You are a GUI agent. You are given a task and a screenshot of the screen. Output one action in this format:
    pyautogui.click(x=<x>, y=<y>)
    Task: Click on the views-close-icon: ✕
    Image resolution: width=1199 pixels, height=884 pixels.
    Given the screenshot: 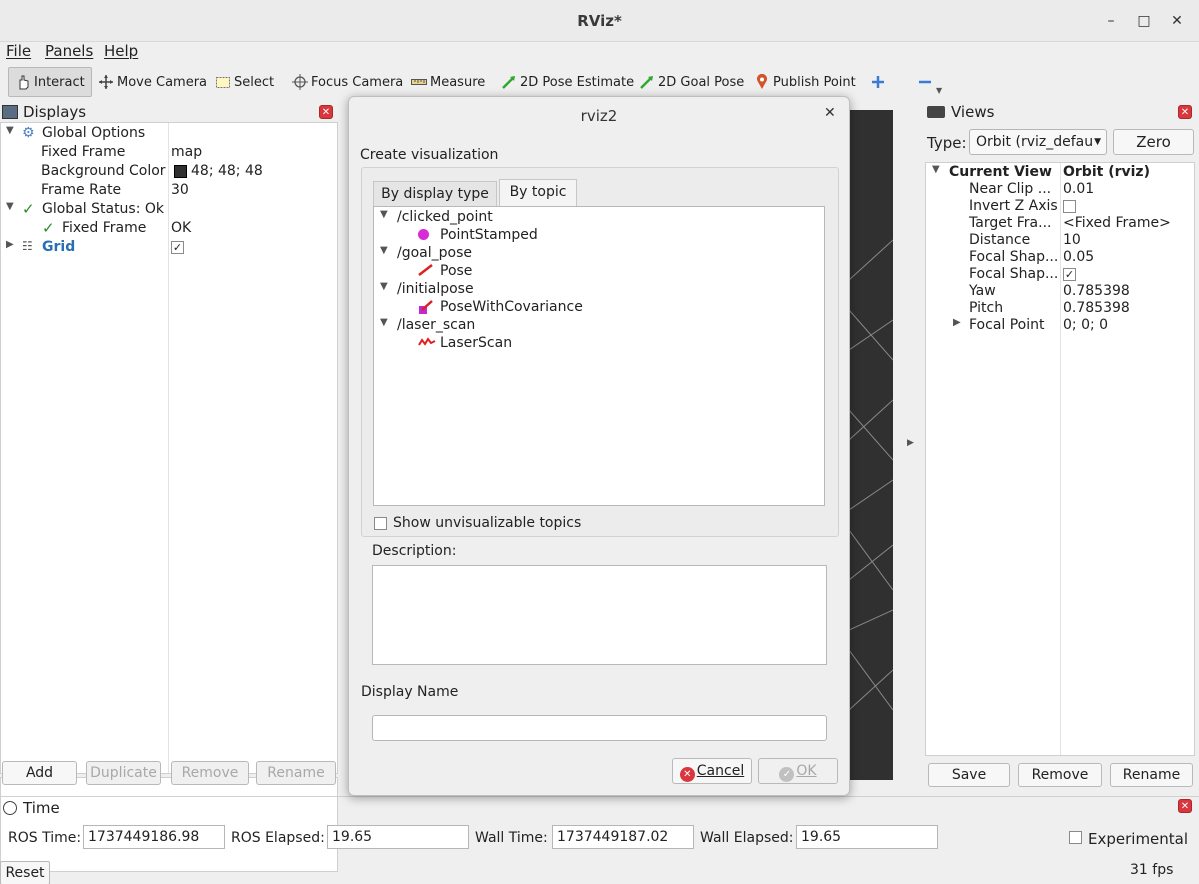 What is the action you would take?
    pyautogui.click(x=1185, y=112)
    